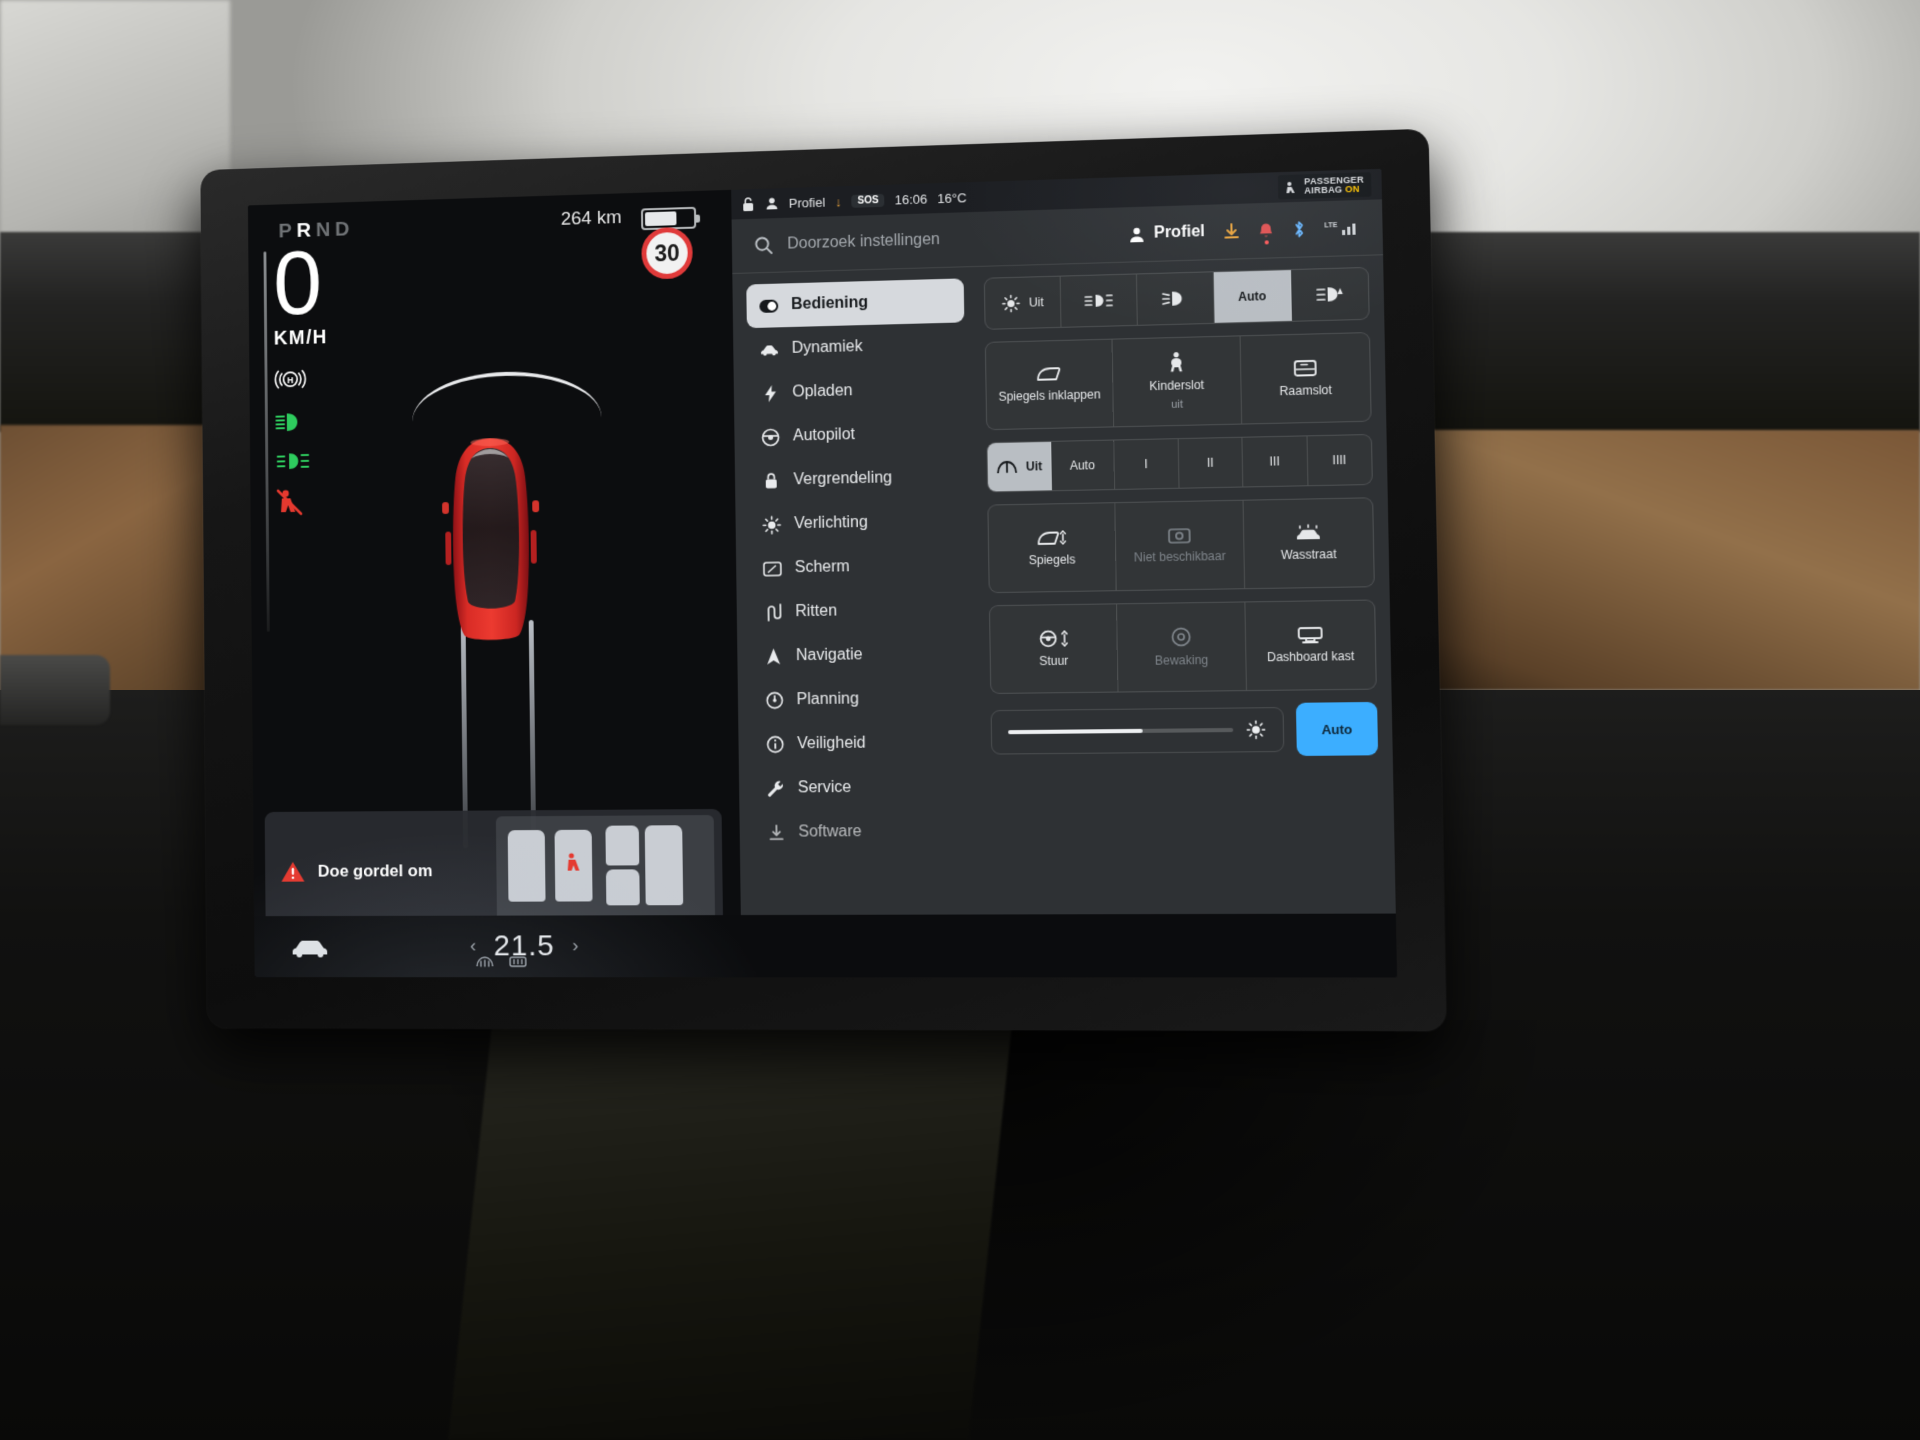 Image resolution: width=1920 pixels, height=1440 pixels. What do you see at coordinates (1339, 460) in the screenshot?
I see `wiper-speed-4-button: IIII` at bounding box center [1339, 460].